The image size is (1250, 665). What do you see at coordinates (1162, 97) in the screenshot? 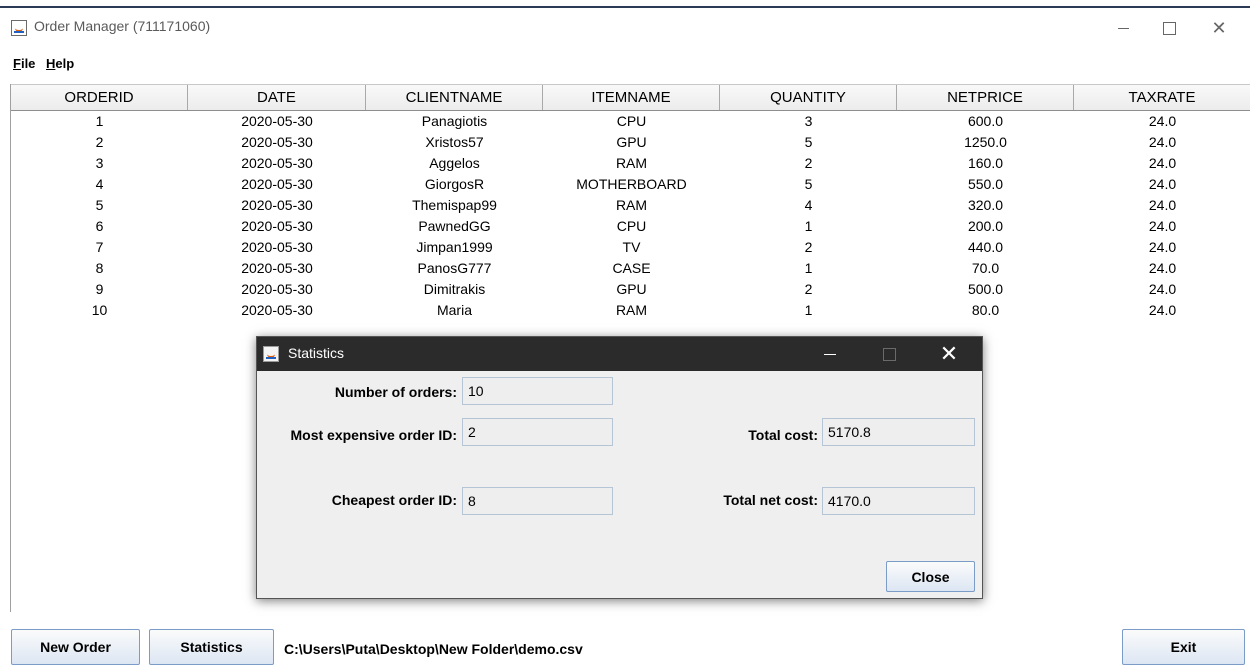
I see `column-header-taxrate: TAXRATE` at bounding box center [1162, 97].